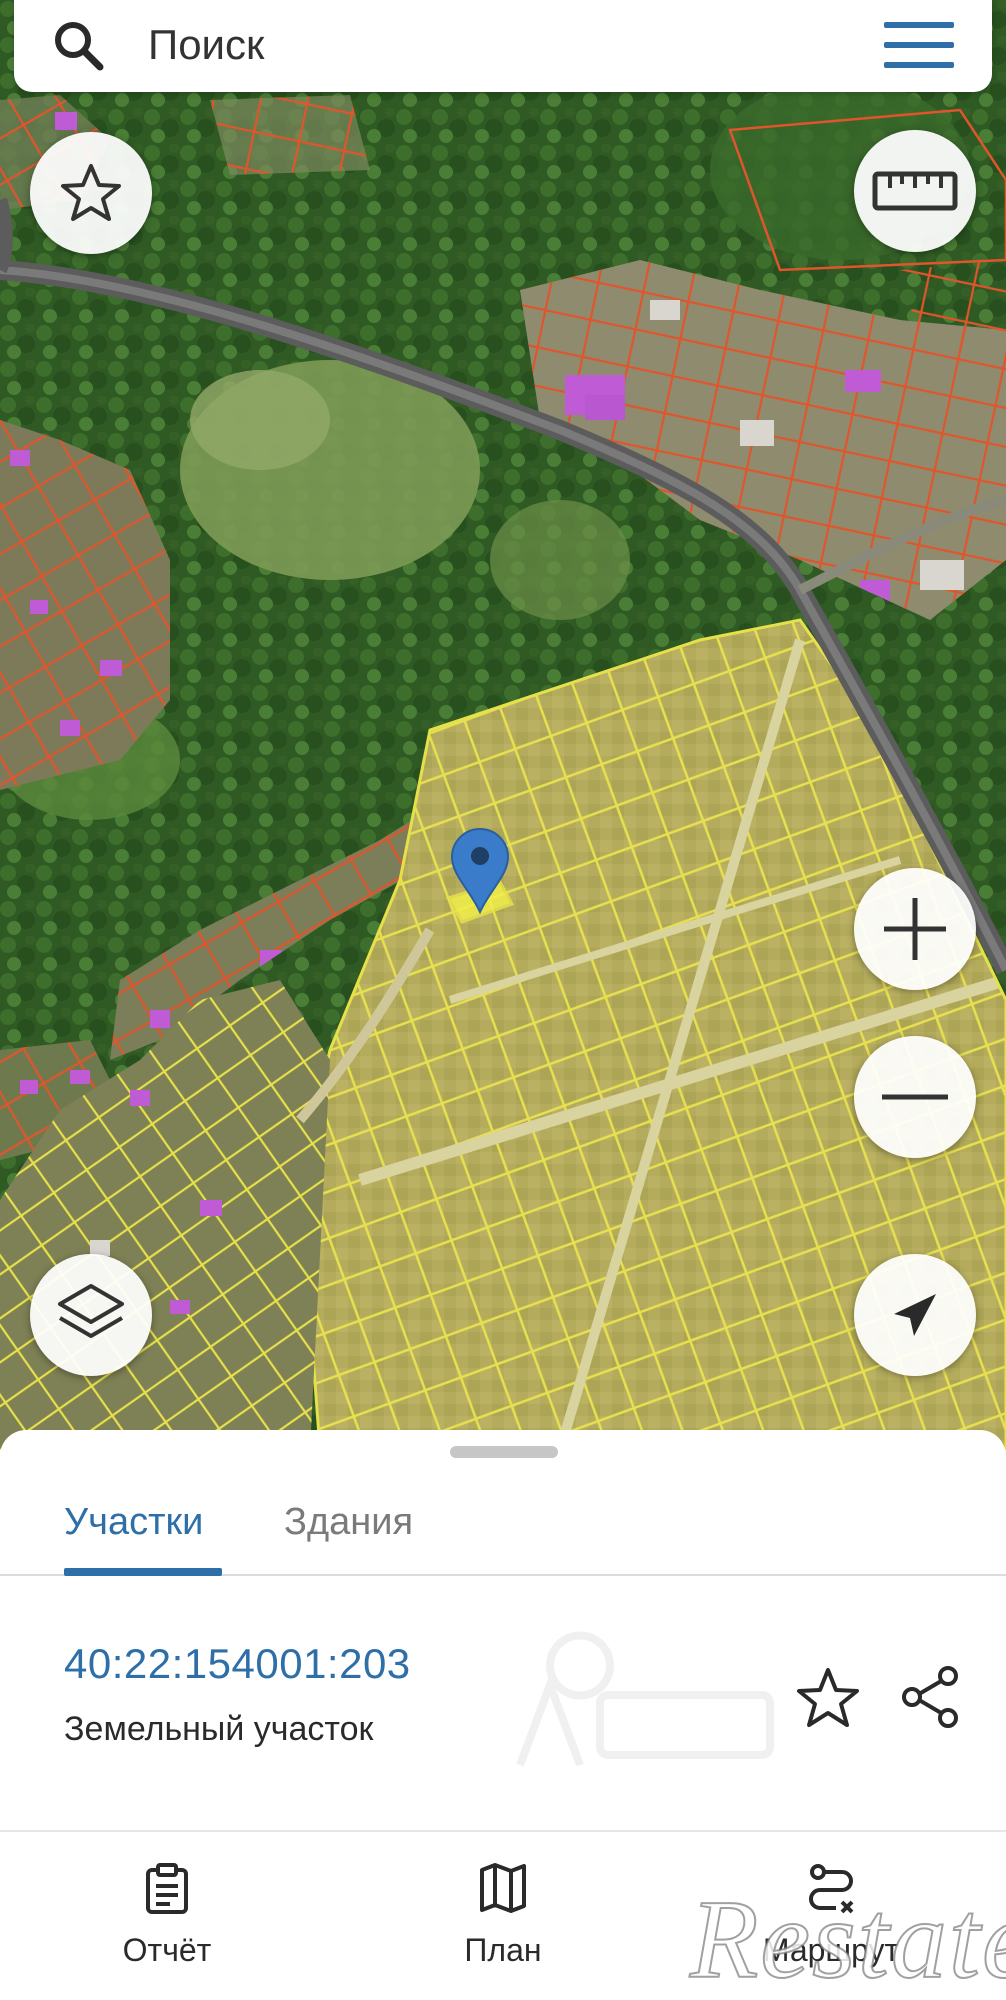 The height and width of the screenshot is (2000, 1006). I want to click on cadastral-number-link: 40:22:154001:203, so click(237, 1664).